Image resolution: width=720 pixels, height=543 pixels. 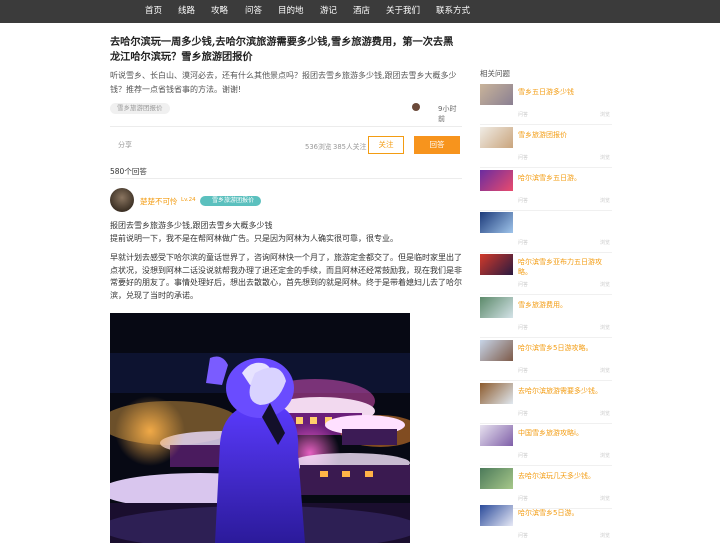 I want to click on related-item-title: 雪乡五日游多少钱, so click(x=565, y=92).